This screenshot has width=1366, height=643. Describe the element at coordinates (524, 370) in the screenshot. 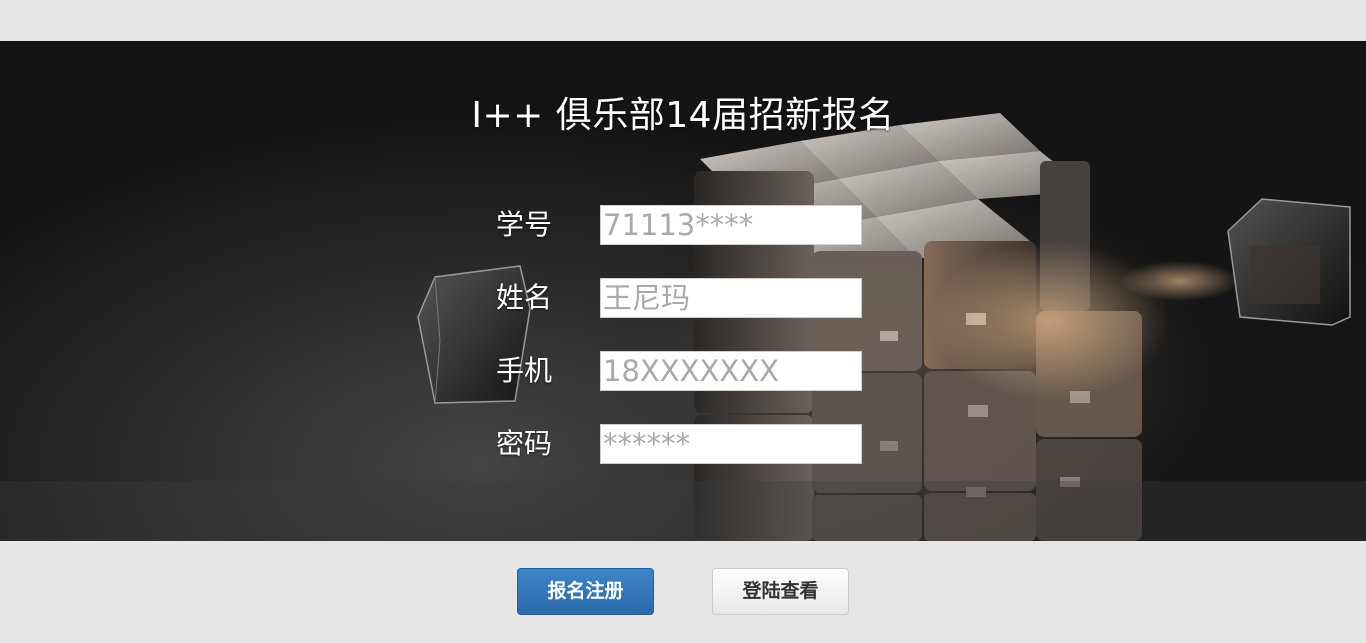

I see `phone-label: 手机` at that location.